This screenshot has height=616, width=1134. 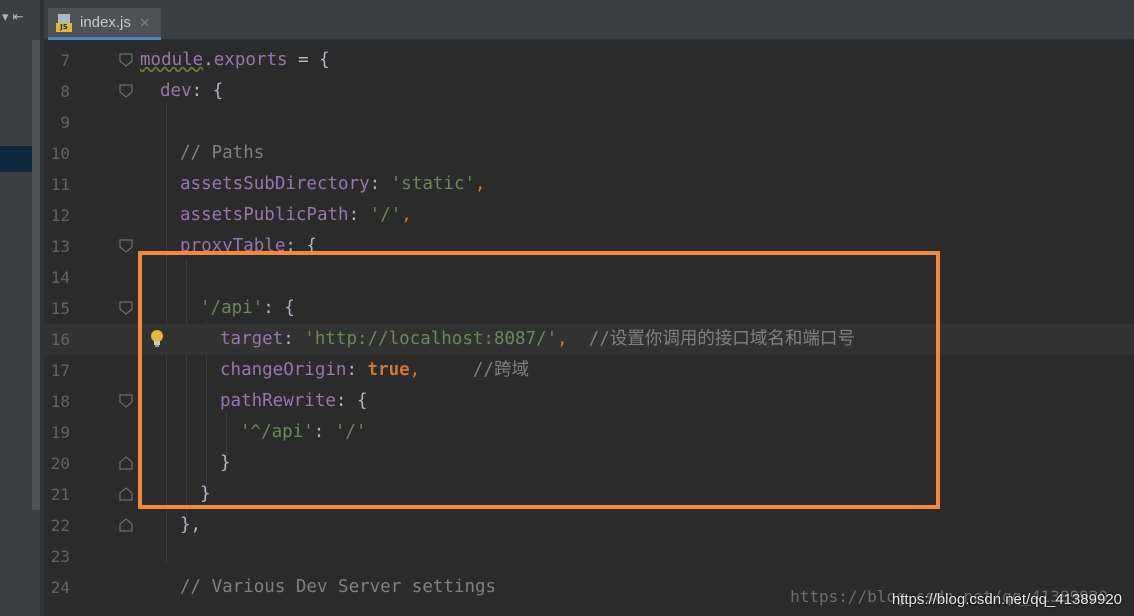 I want to click on line-number: 10, so click(x=60, y=153).